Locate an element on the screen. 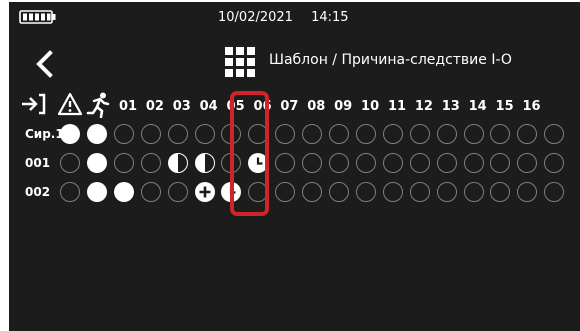 The image size is (580, 331). status-datetime: 10/02/2021 14:15 is located at coordinates (283, 17).